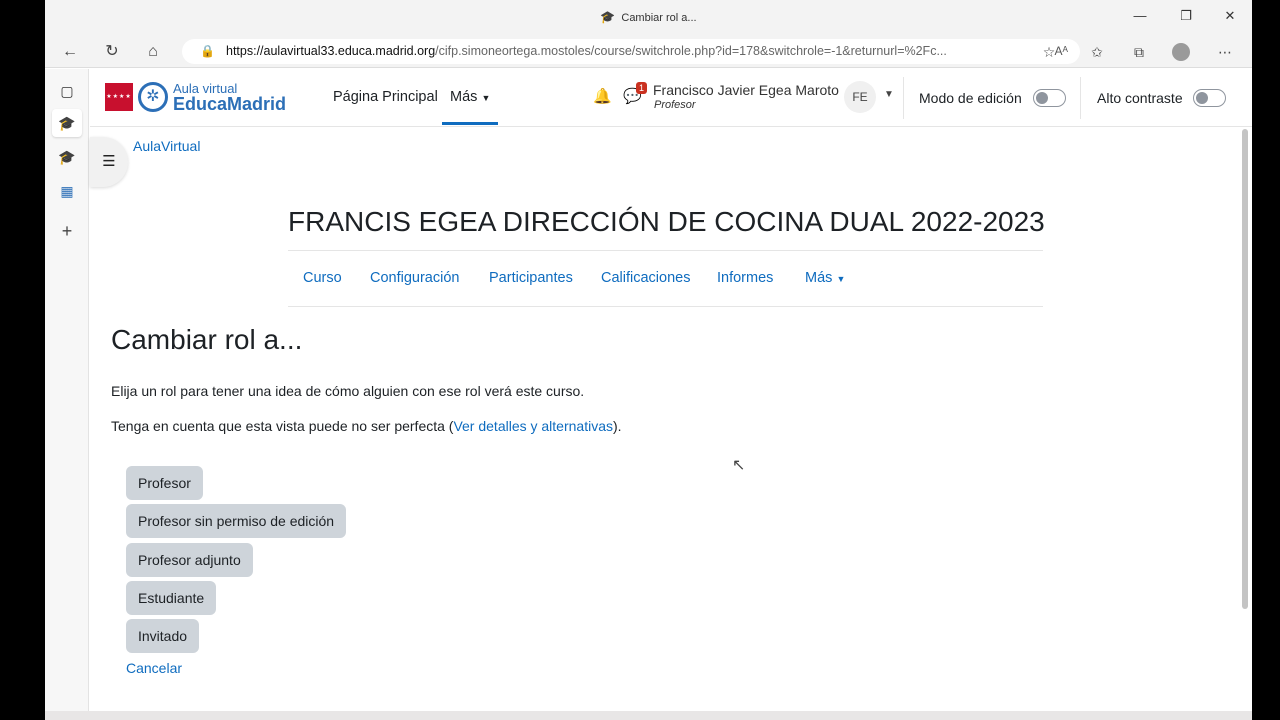  Describe the element at coordinates (236, 521) in the screenshot. I see `role-button-profesor-sin-edicion: Profesor sin permiso de edición` at that location.